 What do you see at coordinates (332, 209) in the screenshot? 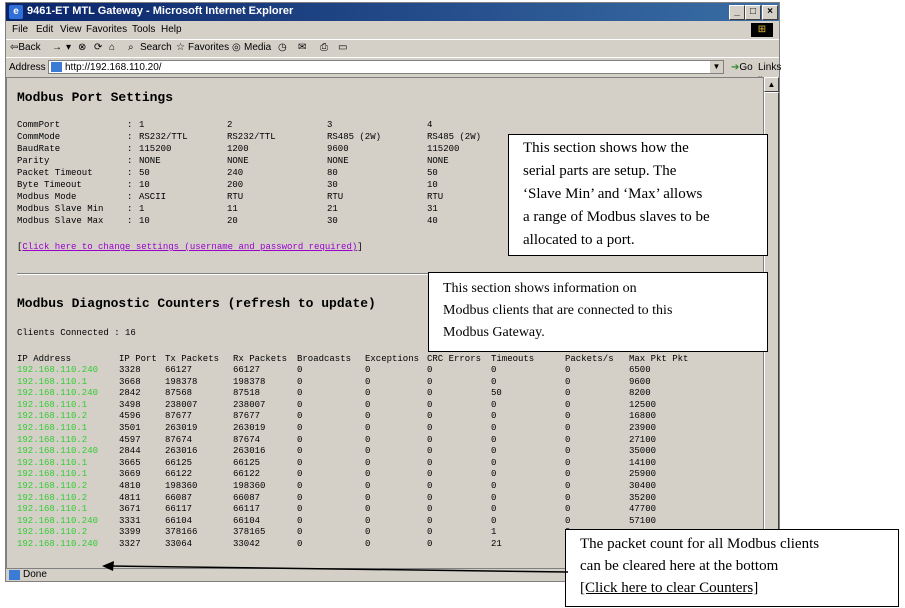
I see `port-setting-value: 21` at bounding box center [332, 209].